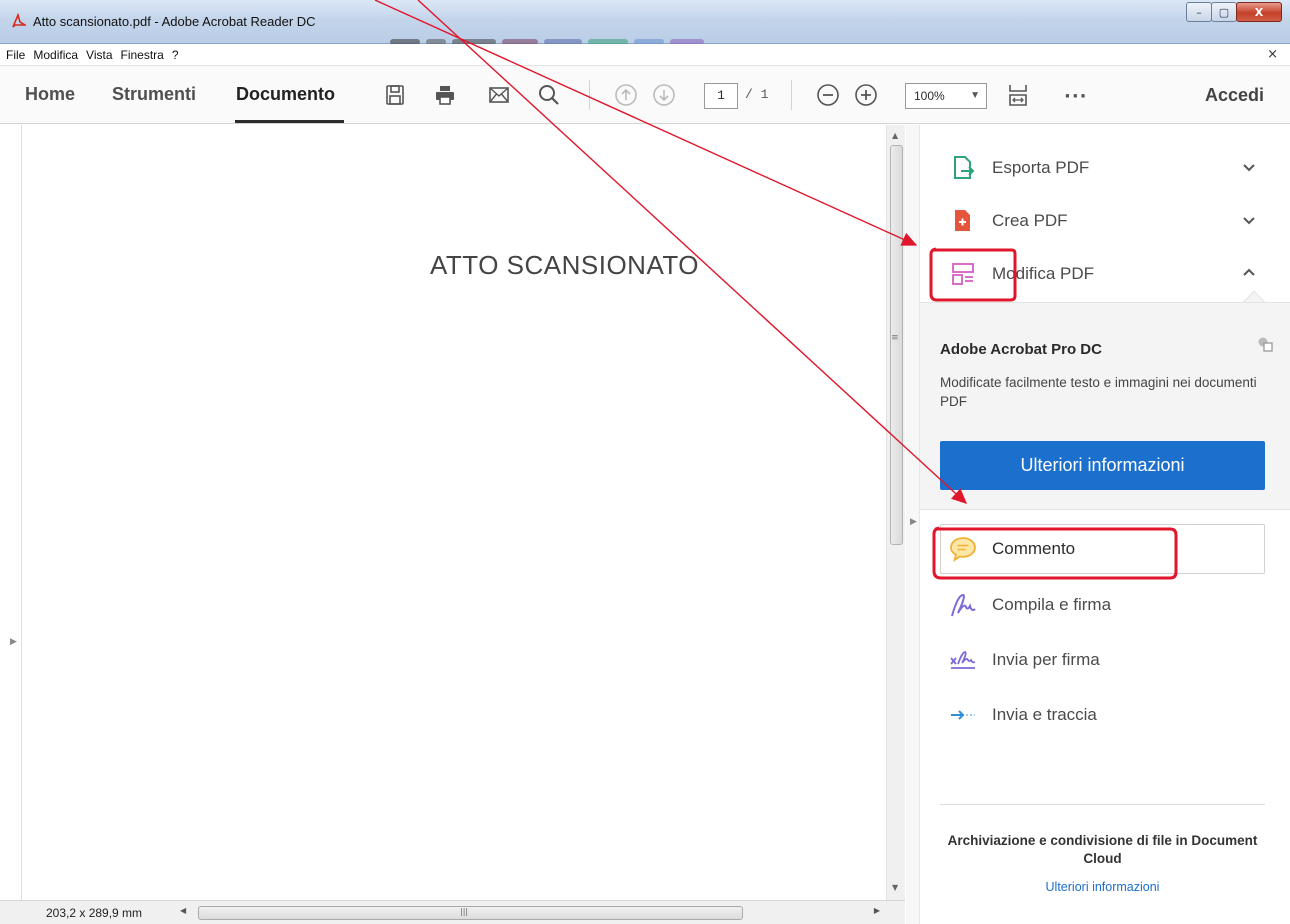  Describe the element at coordinates (1044, 714) in the screenshot. I see `tool-label: Invia e traccia` at that location.